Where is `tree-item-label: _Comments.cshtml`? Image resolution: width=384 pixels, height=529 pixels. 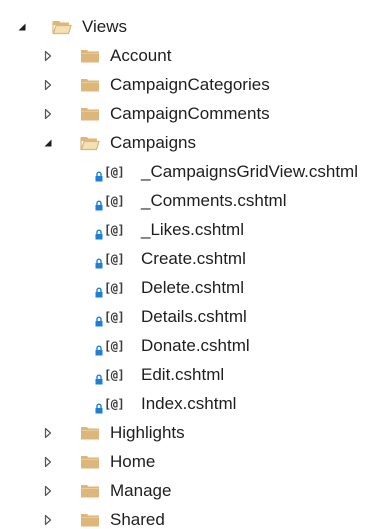
tree-item-label: _Comments.cshtml is located at coordinates (214, 200).